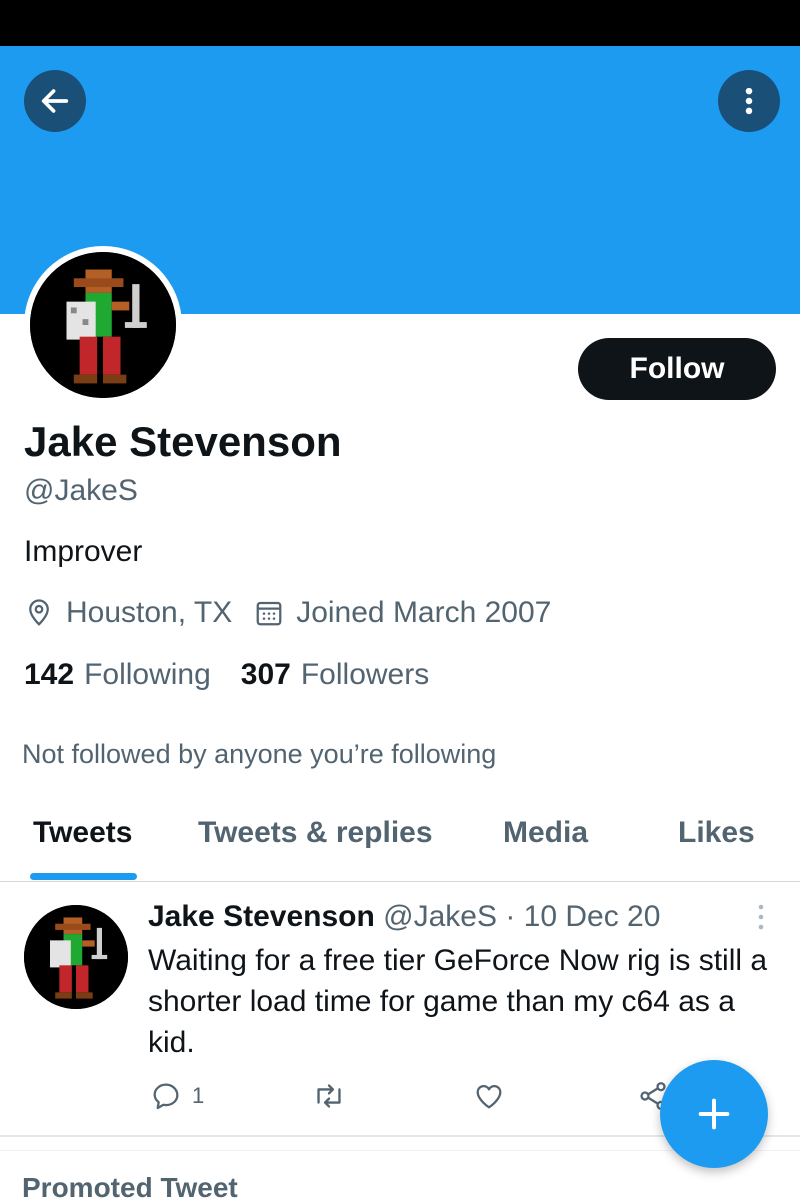 This screenshot has width=800, height=1200. I want to click on status-bar, so click(400, 23).